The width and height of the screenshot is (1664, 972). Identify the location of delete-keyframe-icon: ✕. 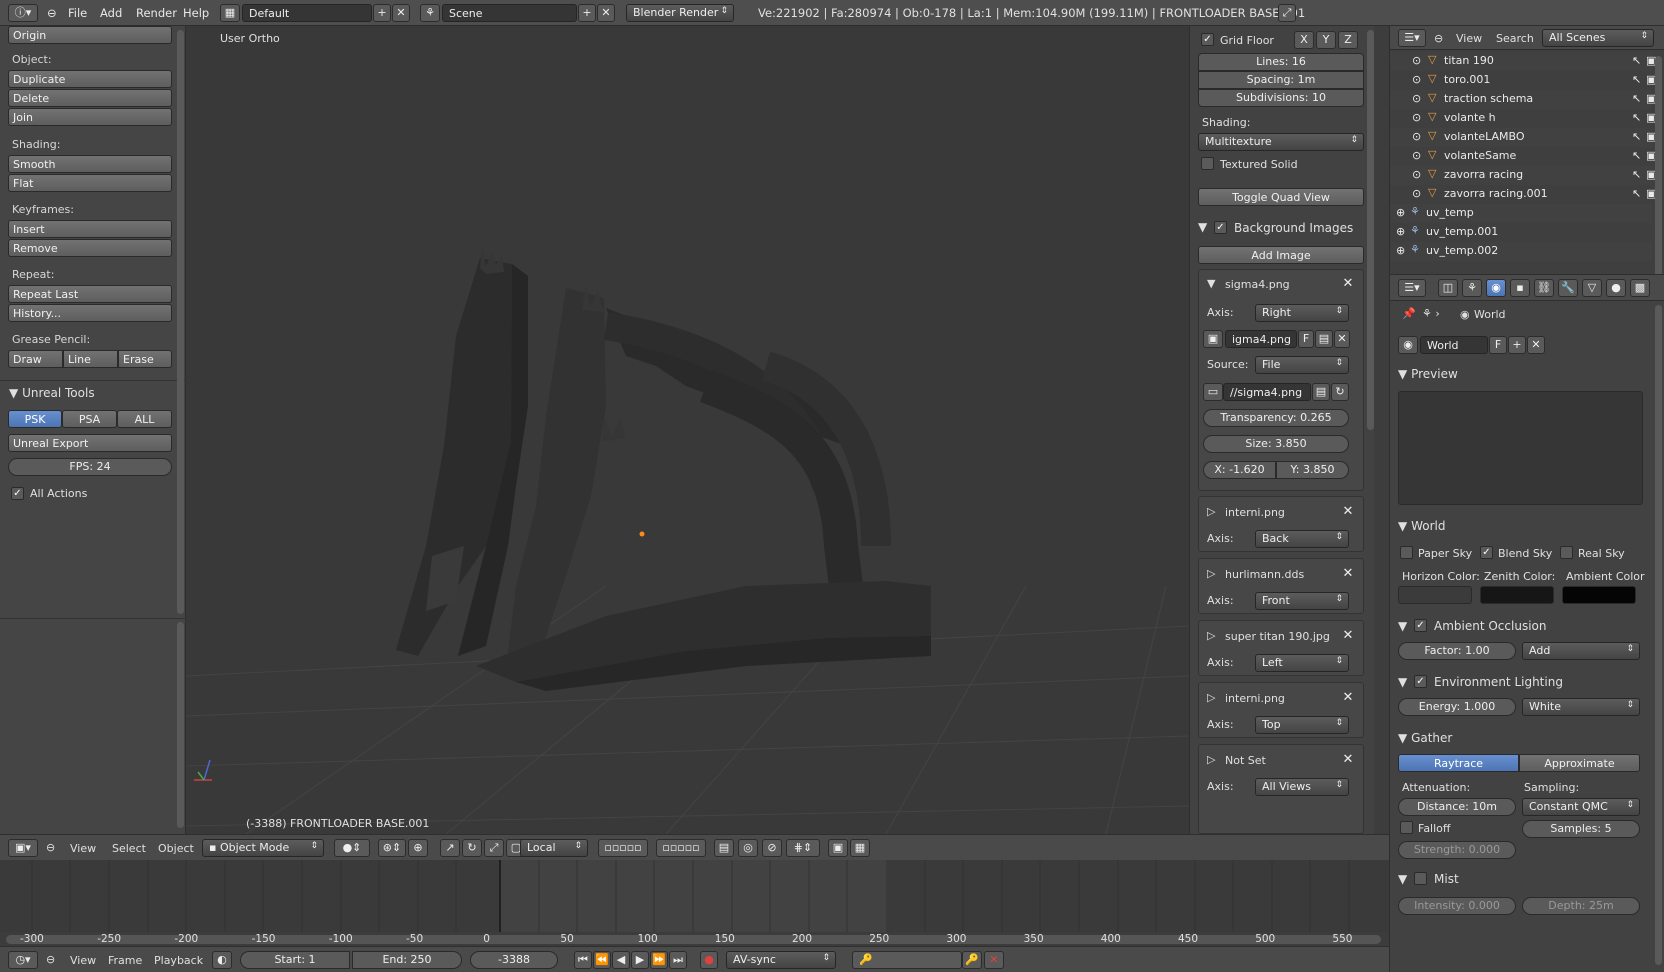
(994, 960).